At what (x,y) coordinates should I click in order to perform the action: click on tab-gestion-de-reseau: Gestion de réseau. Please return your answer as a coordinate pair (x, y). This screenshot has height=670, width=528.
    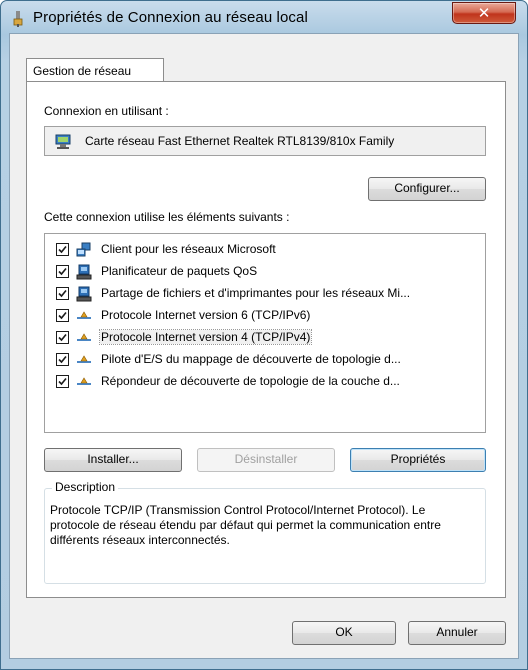
    Looking at the image, I should click on (95, 70).